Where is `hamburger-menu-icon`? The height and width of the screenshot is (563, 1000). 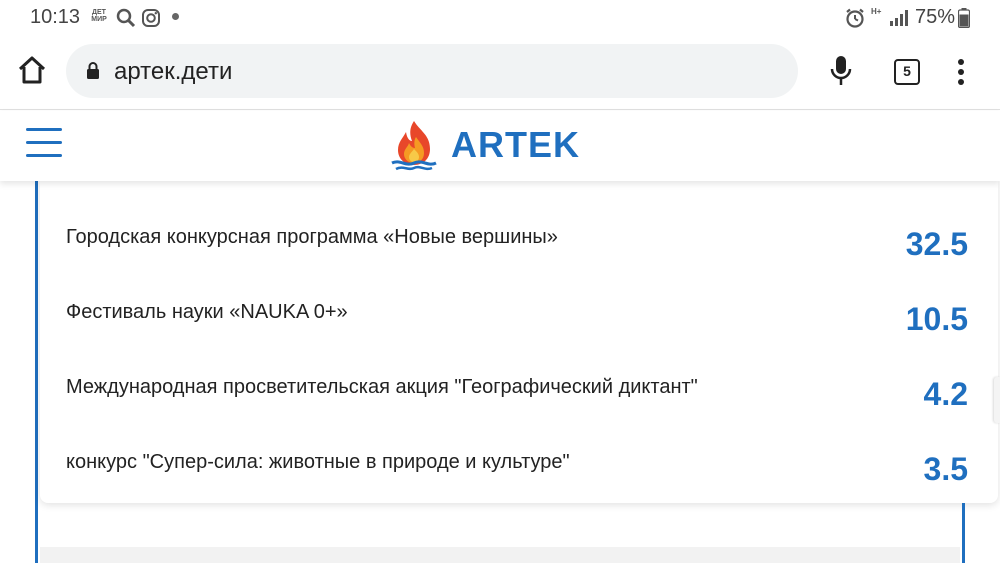
hamburger-menu-icon is located at coordinates (44, 144).